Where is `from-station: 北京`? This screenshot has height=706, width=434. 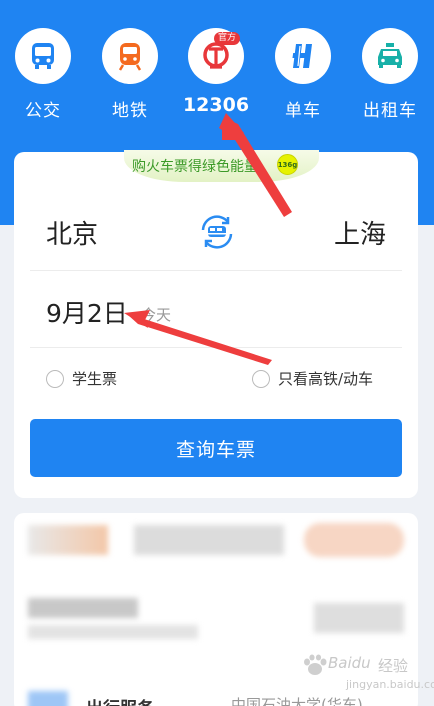 from-station: 北京 is located at coordinates (72, 232).